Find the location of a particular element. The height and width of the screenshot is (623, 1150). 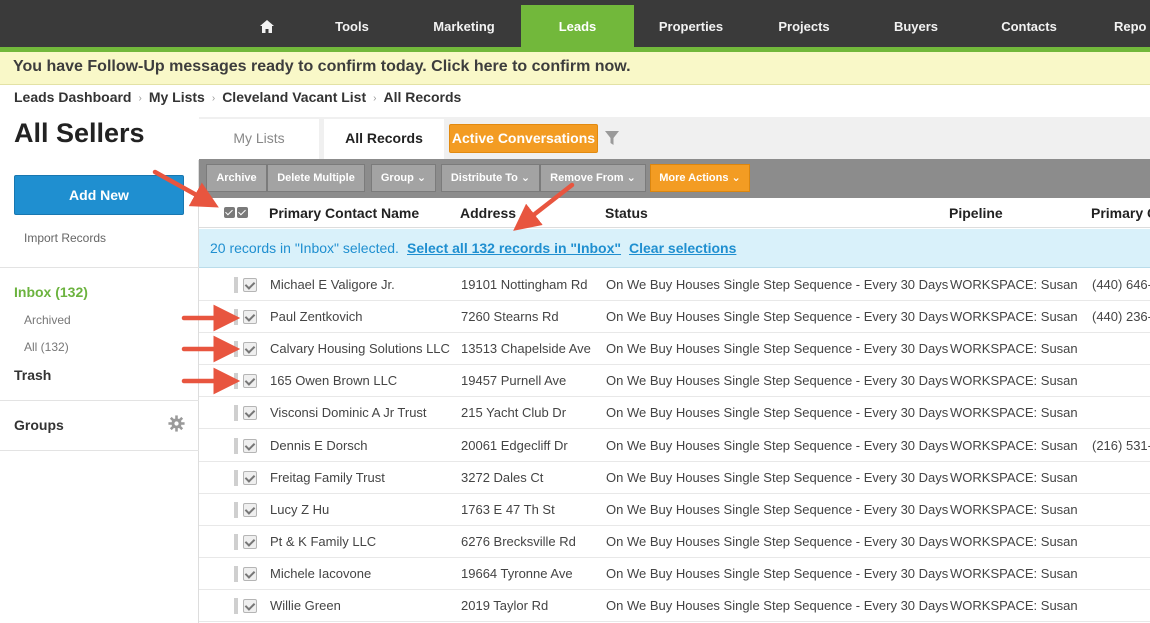

breadcrumb-leads-dashboard: Leads Dashboard is located at coordinates (72, 97).